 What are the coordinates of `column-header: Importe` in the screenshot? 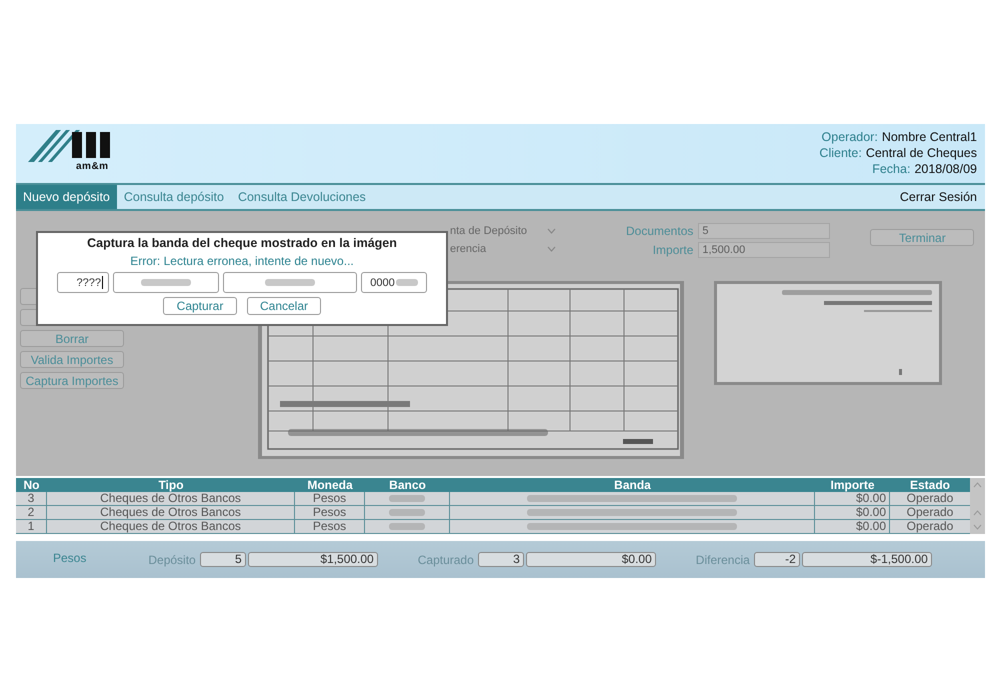 It's located at (852, 485).